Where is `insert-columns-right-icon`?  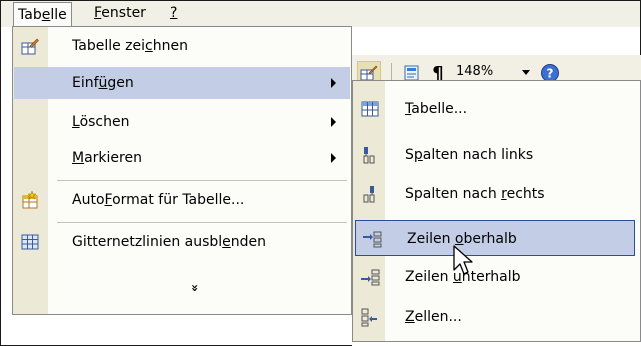 insert-columns-right-icon is located at coordinates (369, 194).